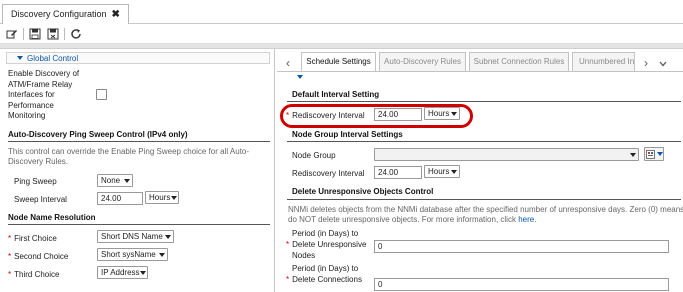 This screenshot has width=683, height=292. What do you see at coordinates (347, 134) in the screenshot?
I see `node-group-interval-title: Node Group Interval Settings` at bounding box center [347, 134].